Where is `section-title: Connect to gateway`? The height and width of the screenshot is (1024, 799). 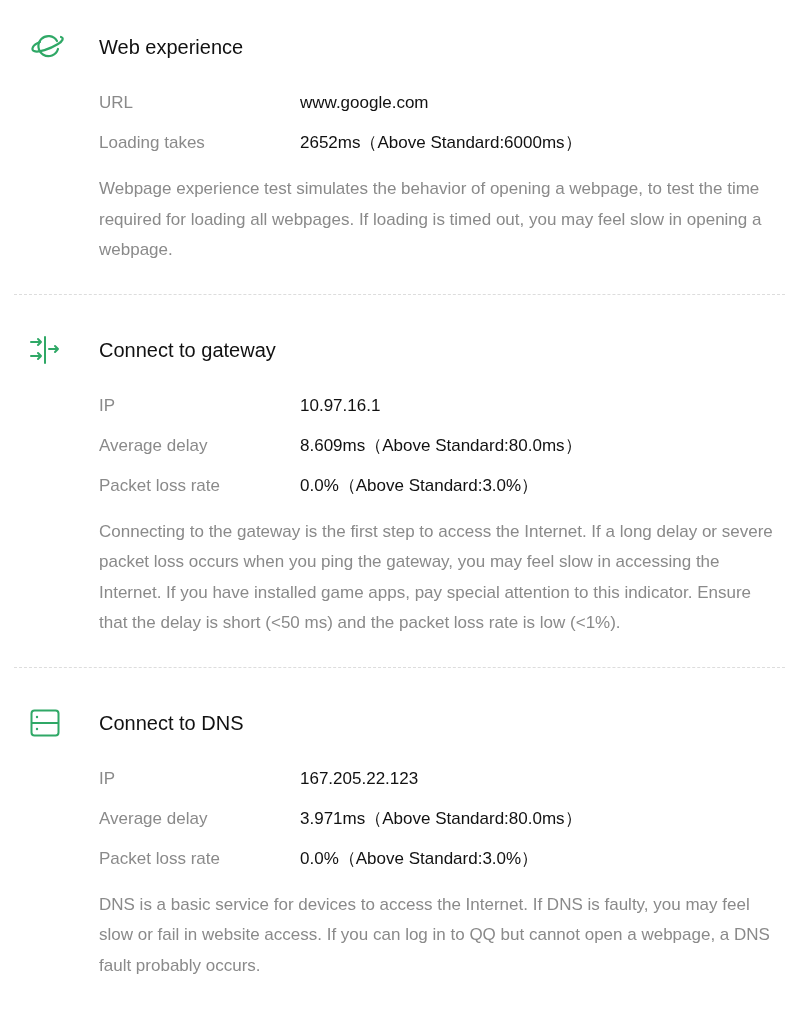 section-title: Connect to gateway is located at coordinates (187, 350).